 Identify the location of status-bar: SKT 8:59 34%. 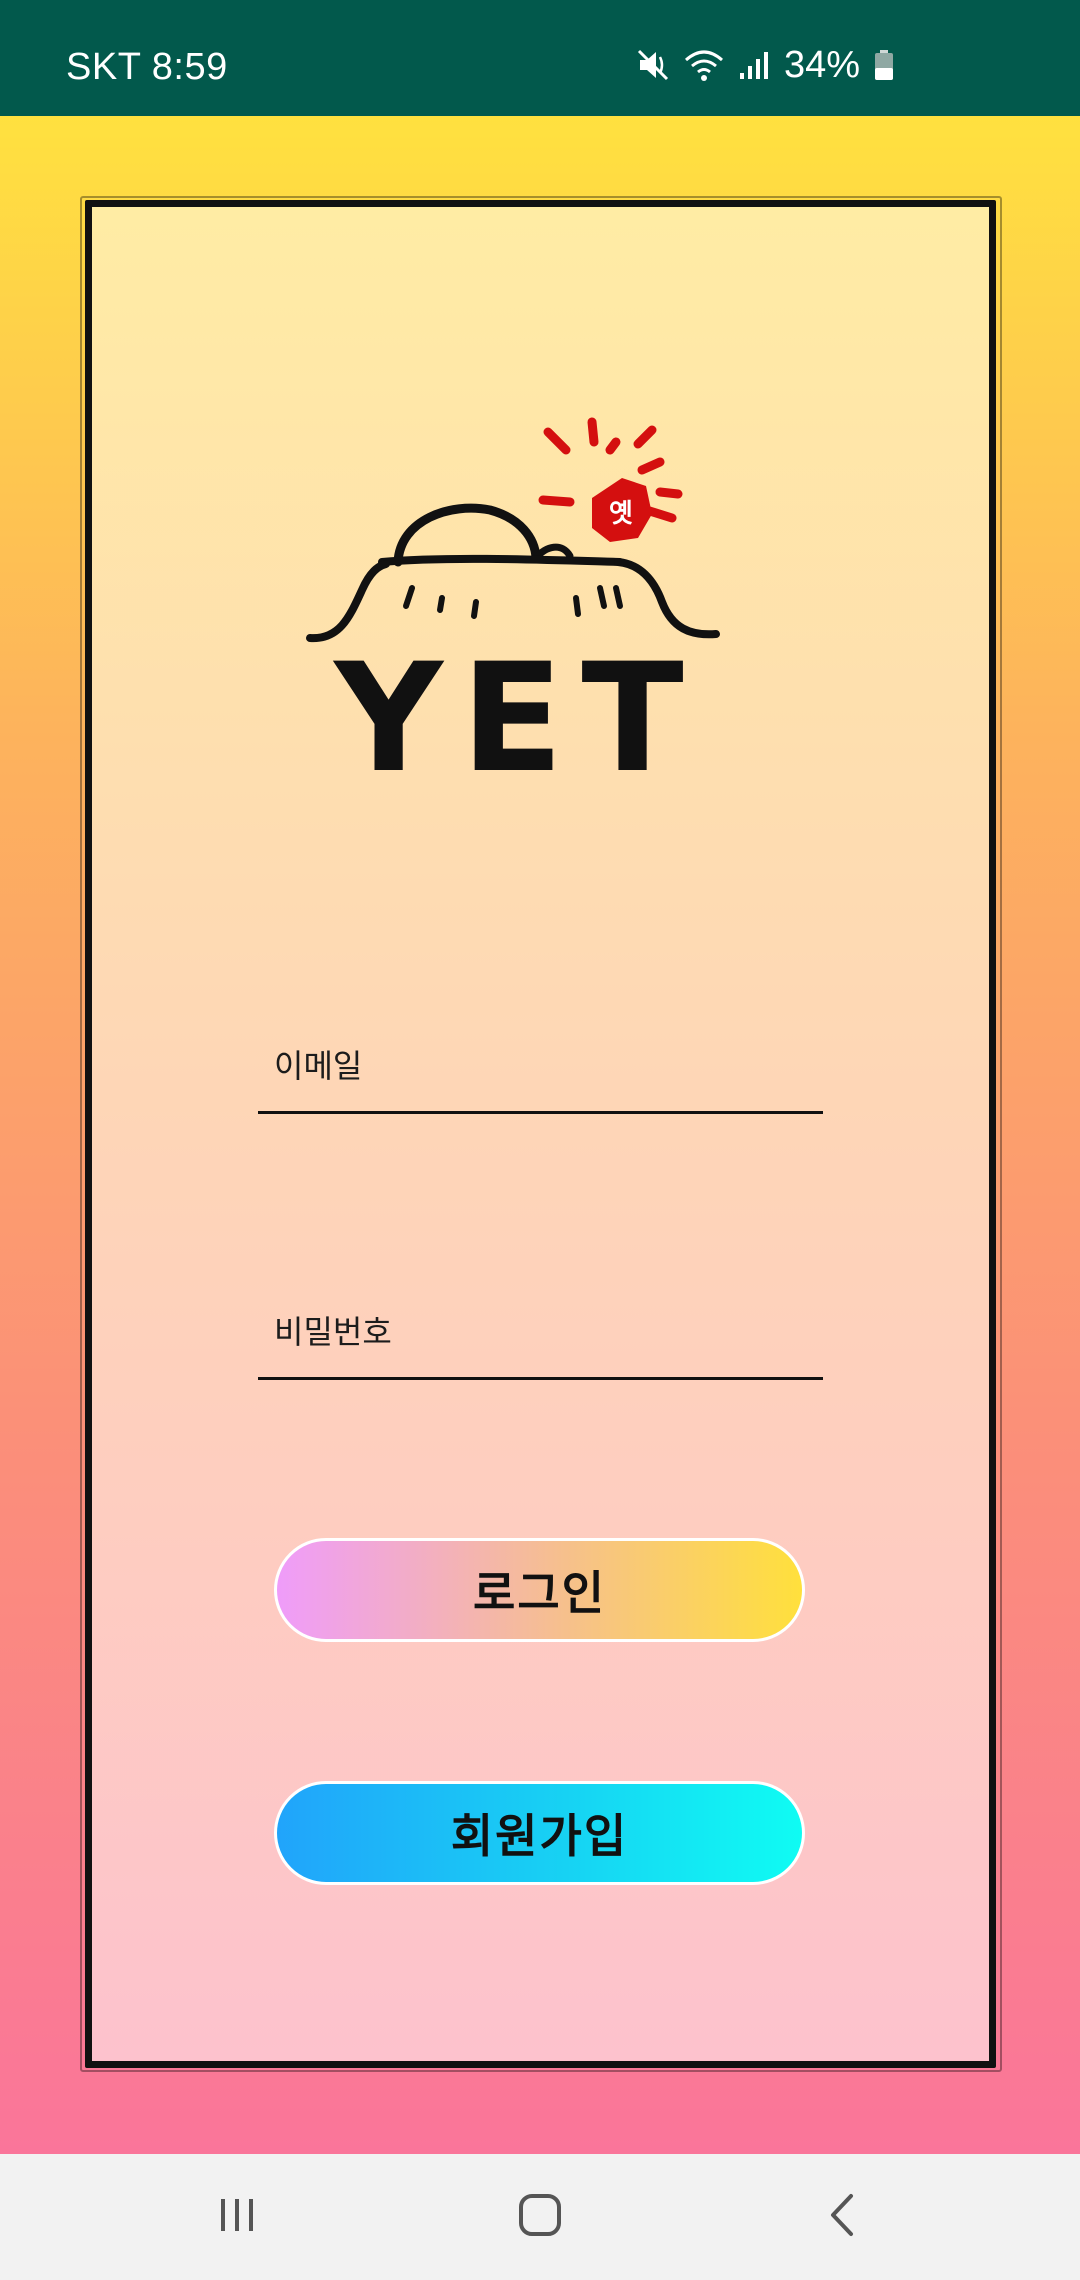
(540, 58).